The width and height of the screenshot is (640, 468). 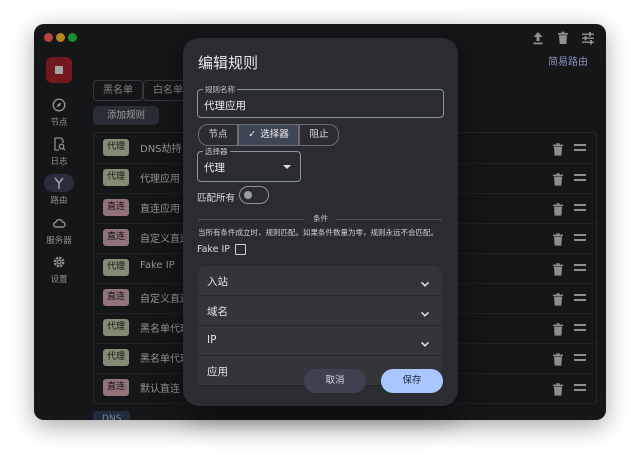 I want to click on fake-ip-checkbox, so click(x=240, y=249).